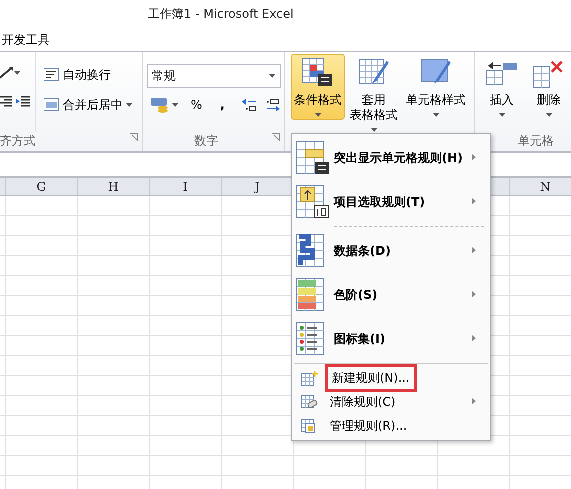 The height and width of the screenshot is (489, 571). I want to click on menu-item: 项目选取规则(T), so click(391, 202).